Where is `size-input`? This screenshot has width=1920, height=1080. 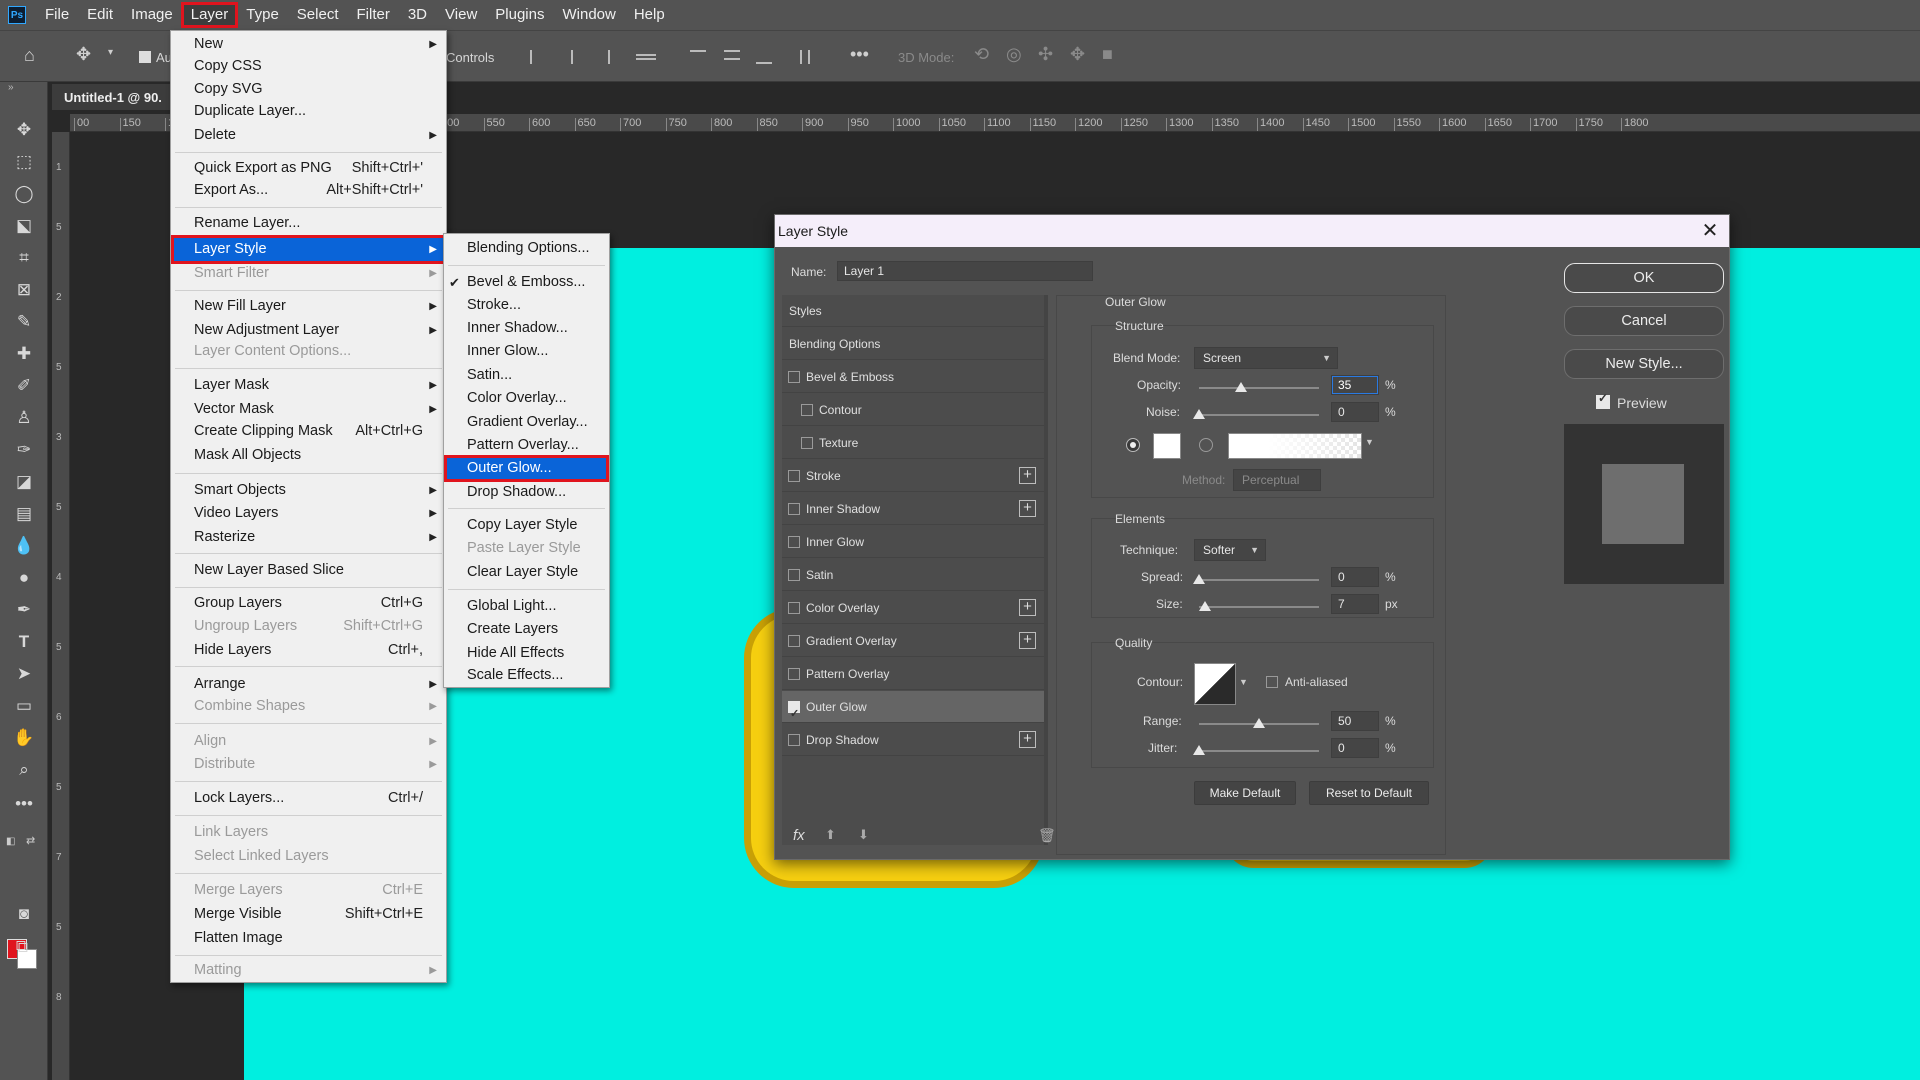 size-input is located at coordinates (1355, 604).